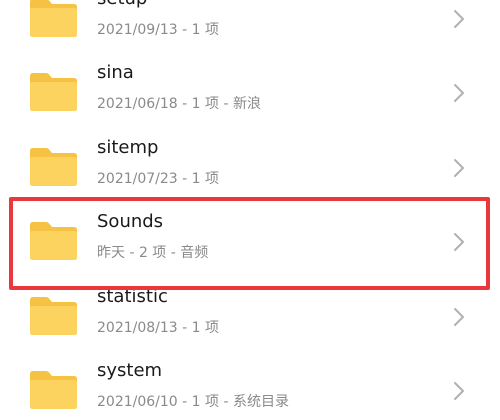 The height and width of the screenshot is (420, 500). Describe the element at coordinates (122, 5) in the screenshot. I see `folder-name: setup` at that location.